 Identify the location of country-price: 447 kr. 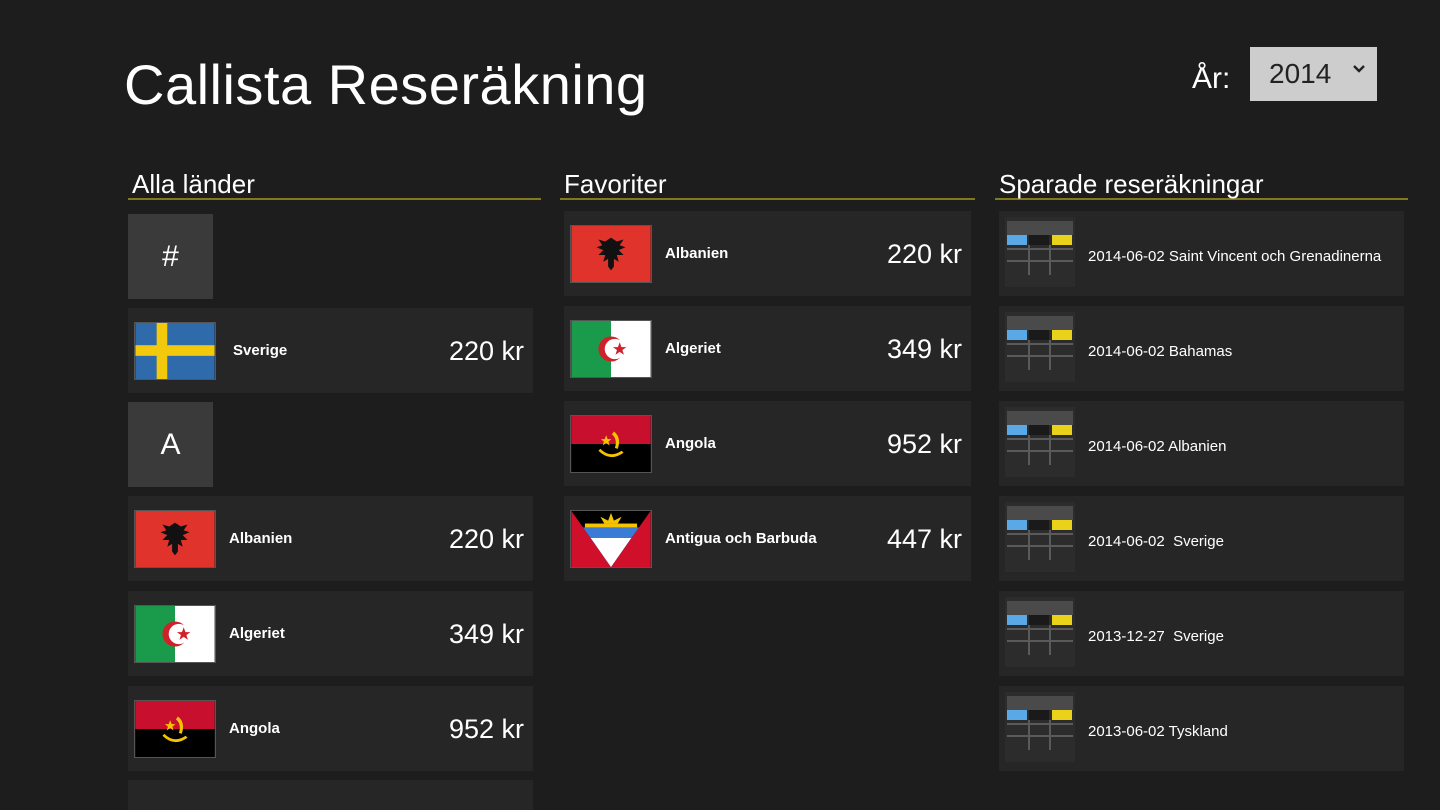
(924, 539).